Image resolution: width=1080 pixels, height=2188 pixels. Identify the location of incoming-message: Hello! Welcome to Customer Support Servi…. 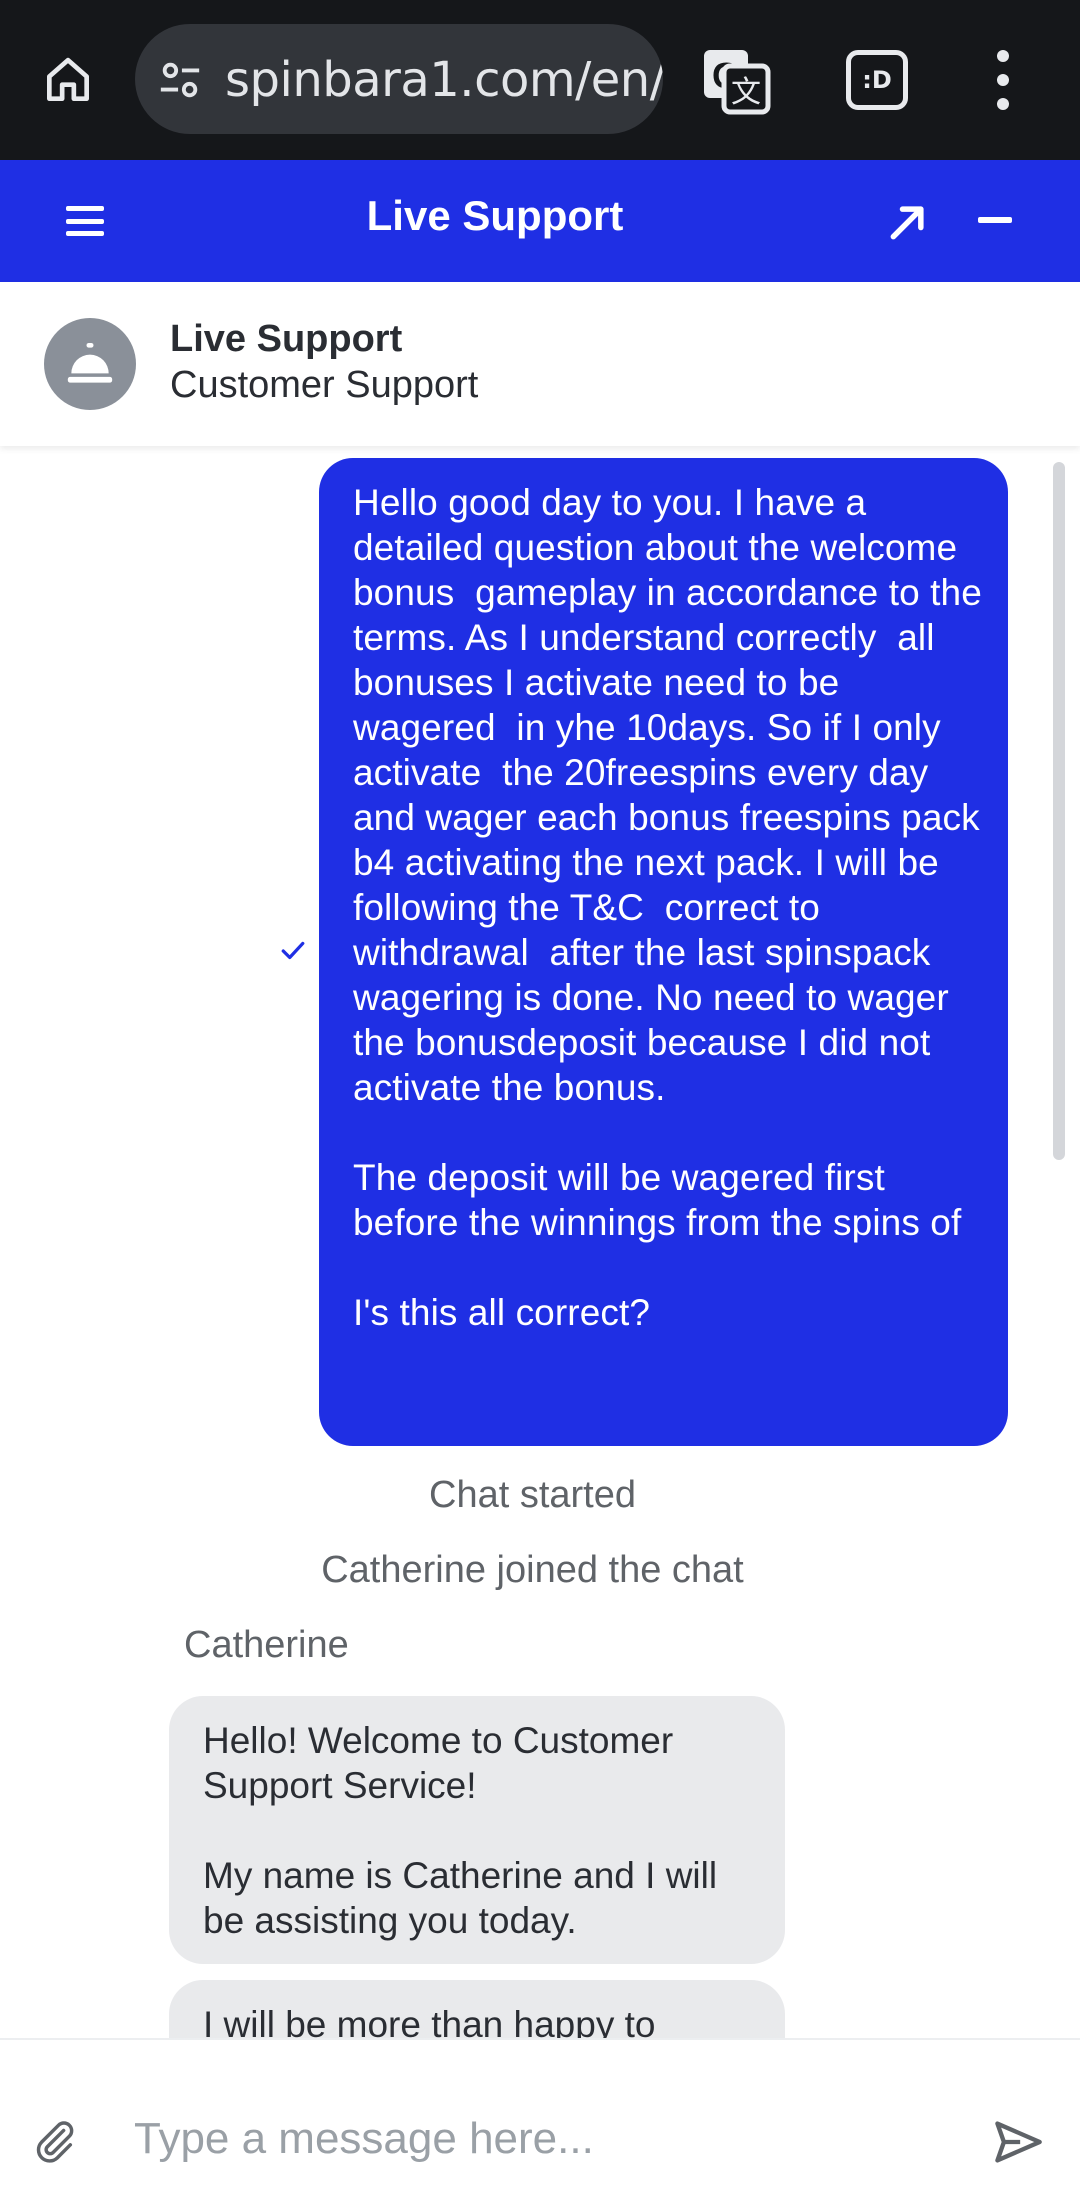
(477, 1830).